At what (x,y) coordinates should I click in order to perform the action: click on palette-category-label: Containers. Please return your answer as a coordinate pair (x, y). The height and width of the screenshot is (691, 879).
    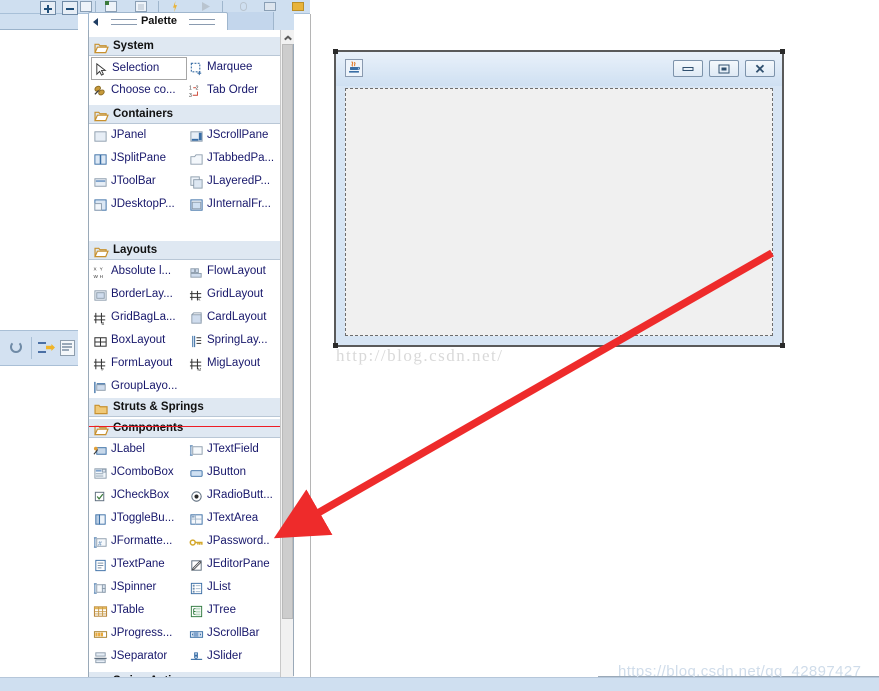
    Looking at the image, I should click on (143, 114).